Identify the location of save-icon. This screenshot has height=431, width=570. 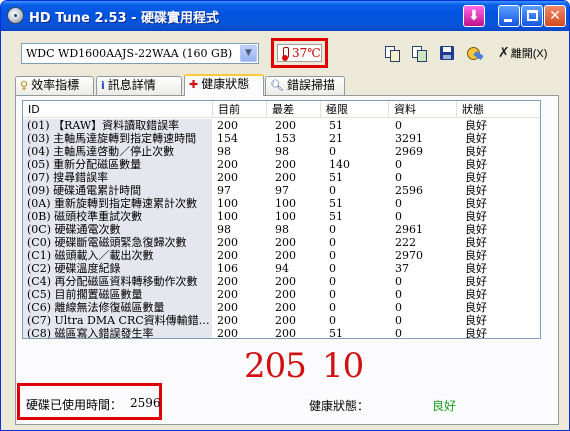
(447, 53).